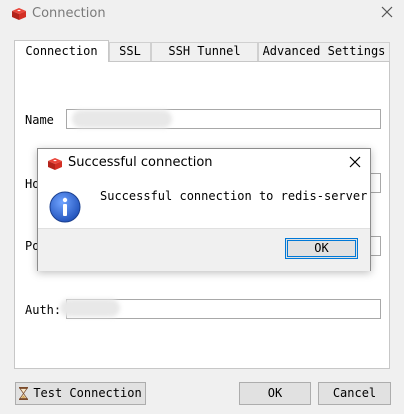 The width and height of the screenshot is (404, 414). Describe the element at coordinates (354, 393) in the screenshot. I see `cancel-button: Cancel` at that location.